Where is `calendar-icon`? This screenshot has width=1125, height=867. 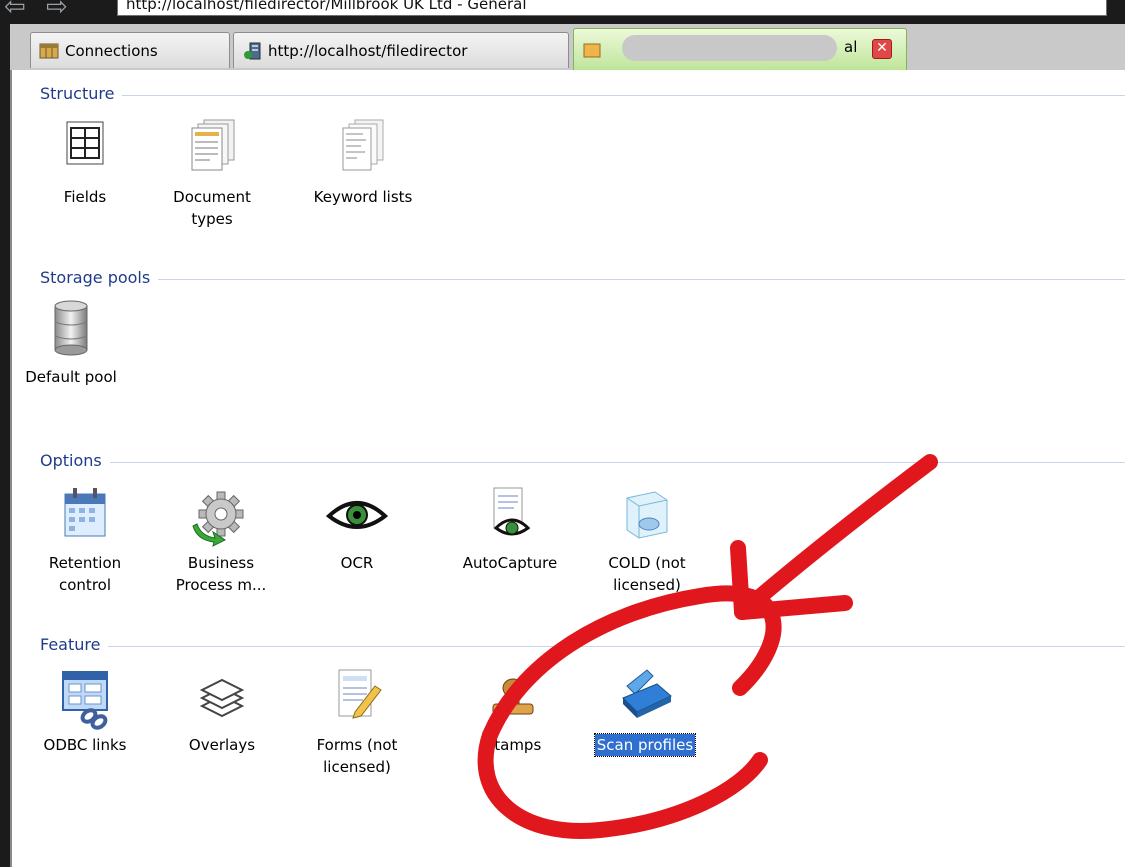
calendar-icon is located at coordinates (85, 512).